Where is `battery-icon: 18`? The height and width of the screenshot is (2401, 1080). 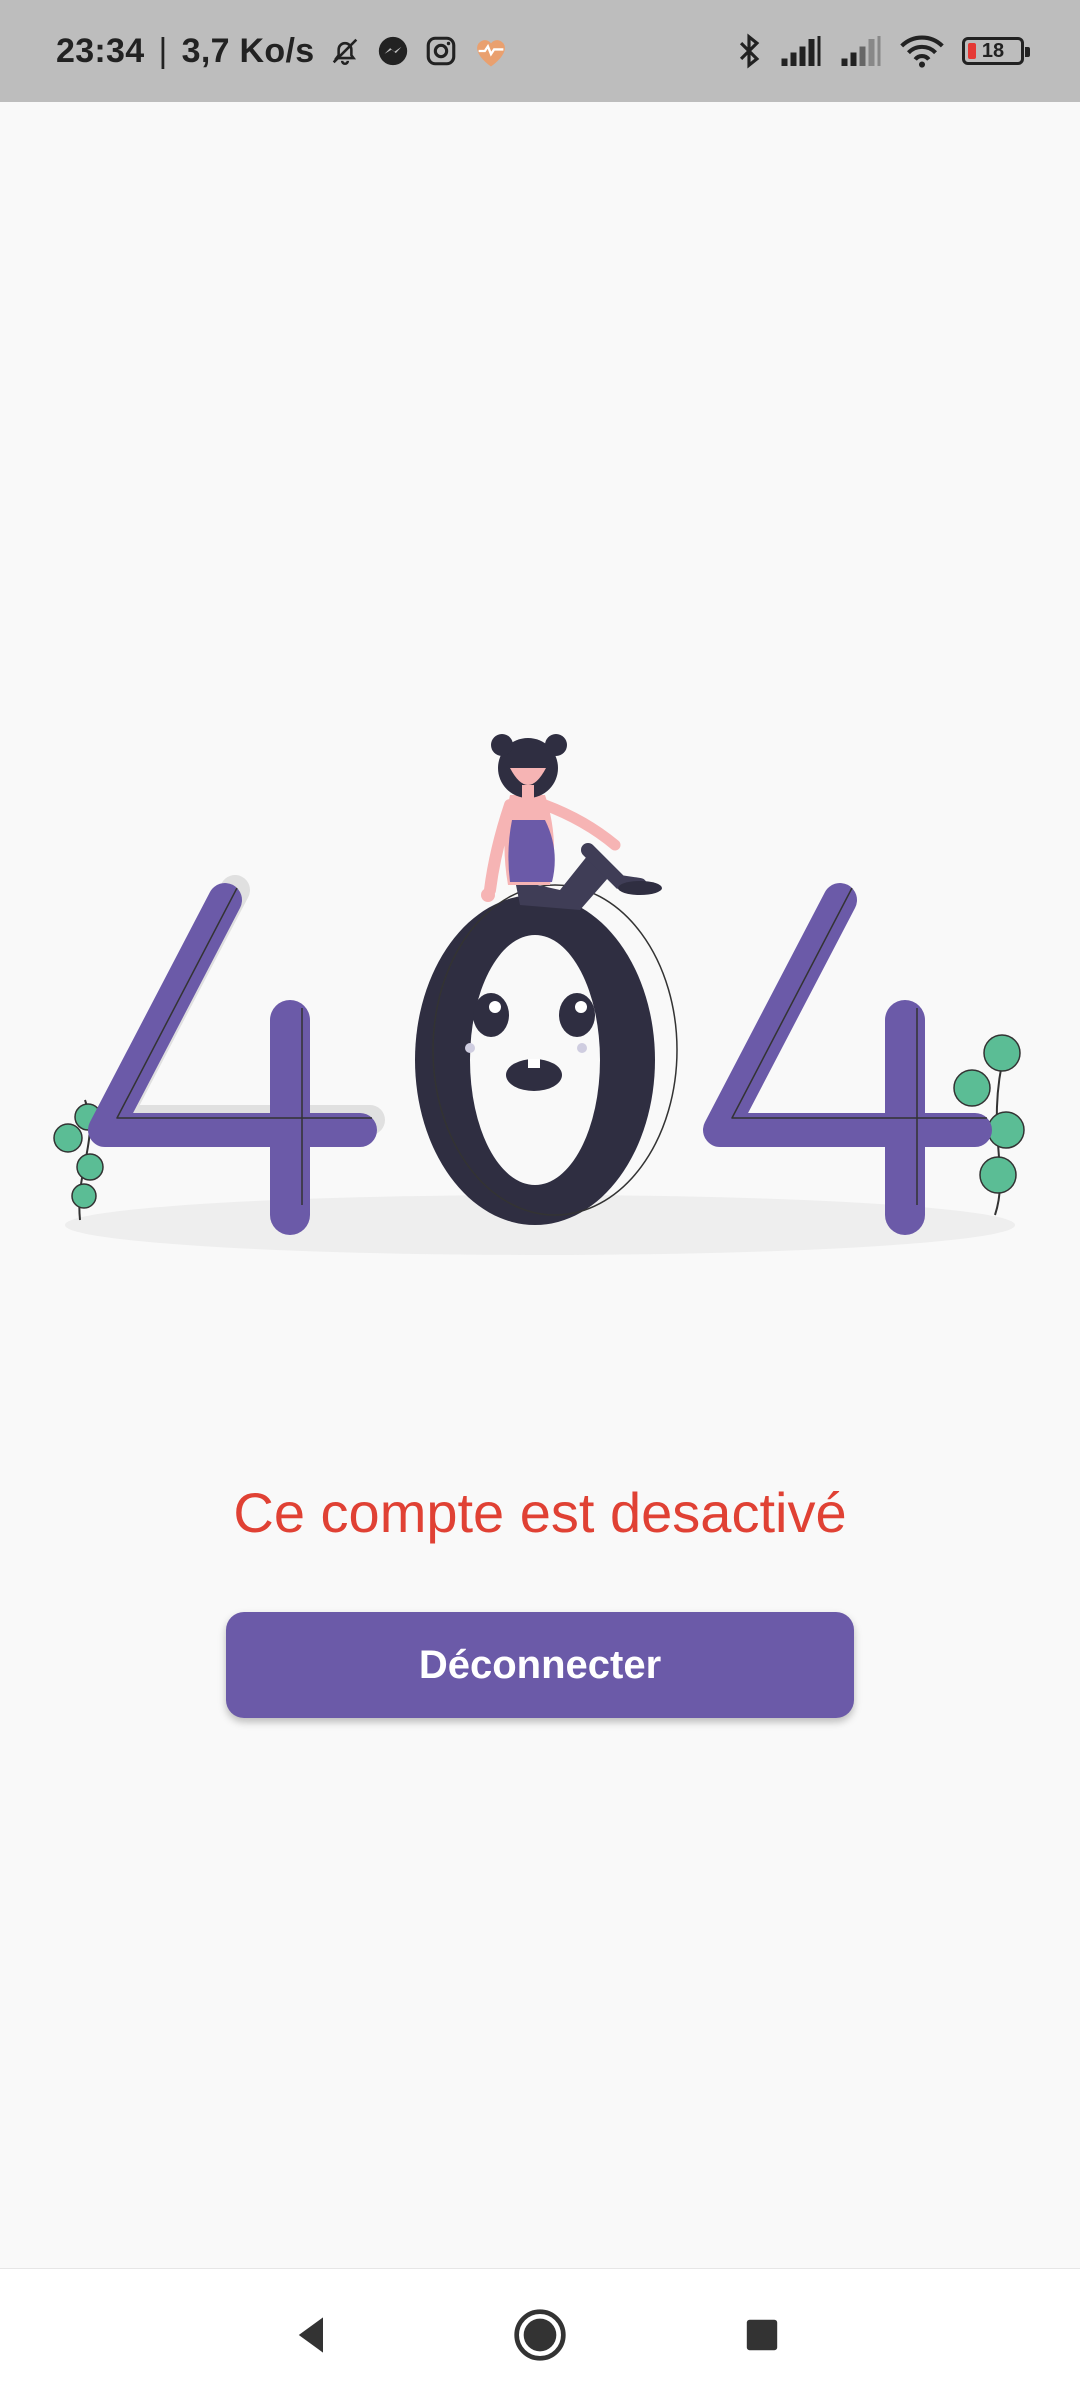
battery-icon: 18 is located at coordinates (996, 51).